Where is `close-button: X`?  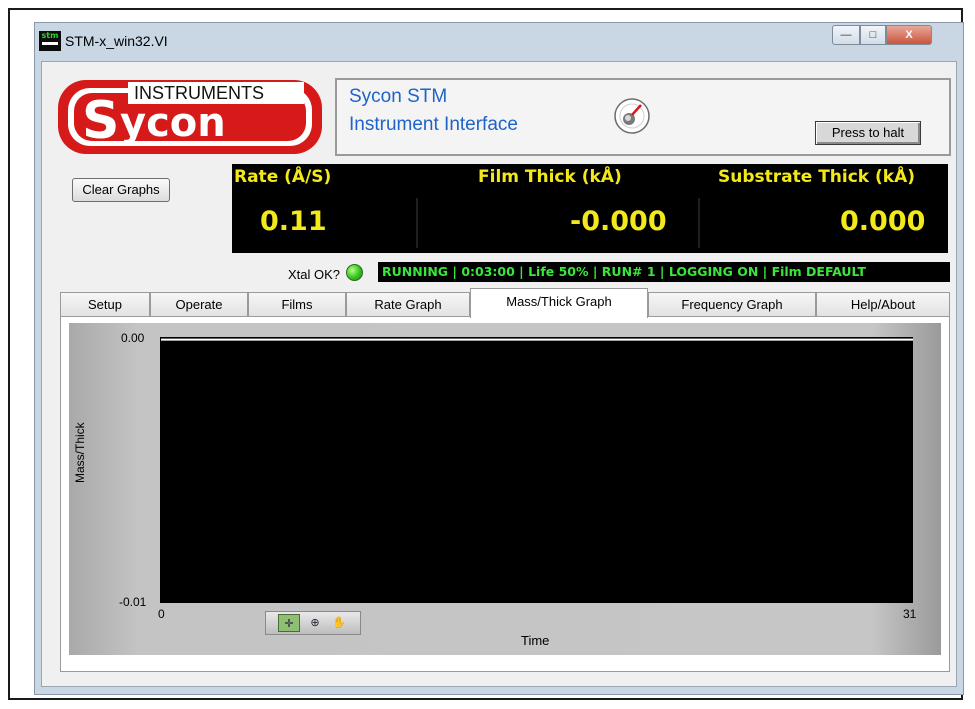
close-button: X is located at coordinates (909, 35).